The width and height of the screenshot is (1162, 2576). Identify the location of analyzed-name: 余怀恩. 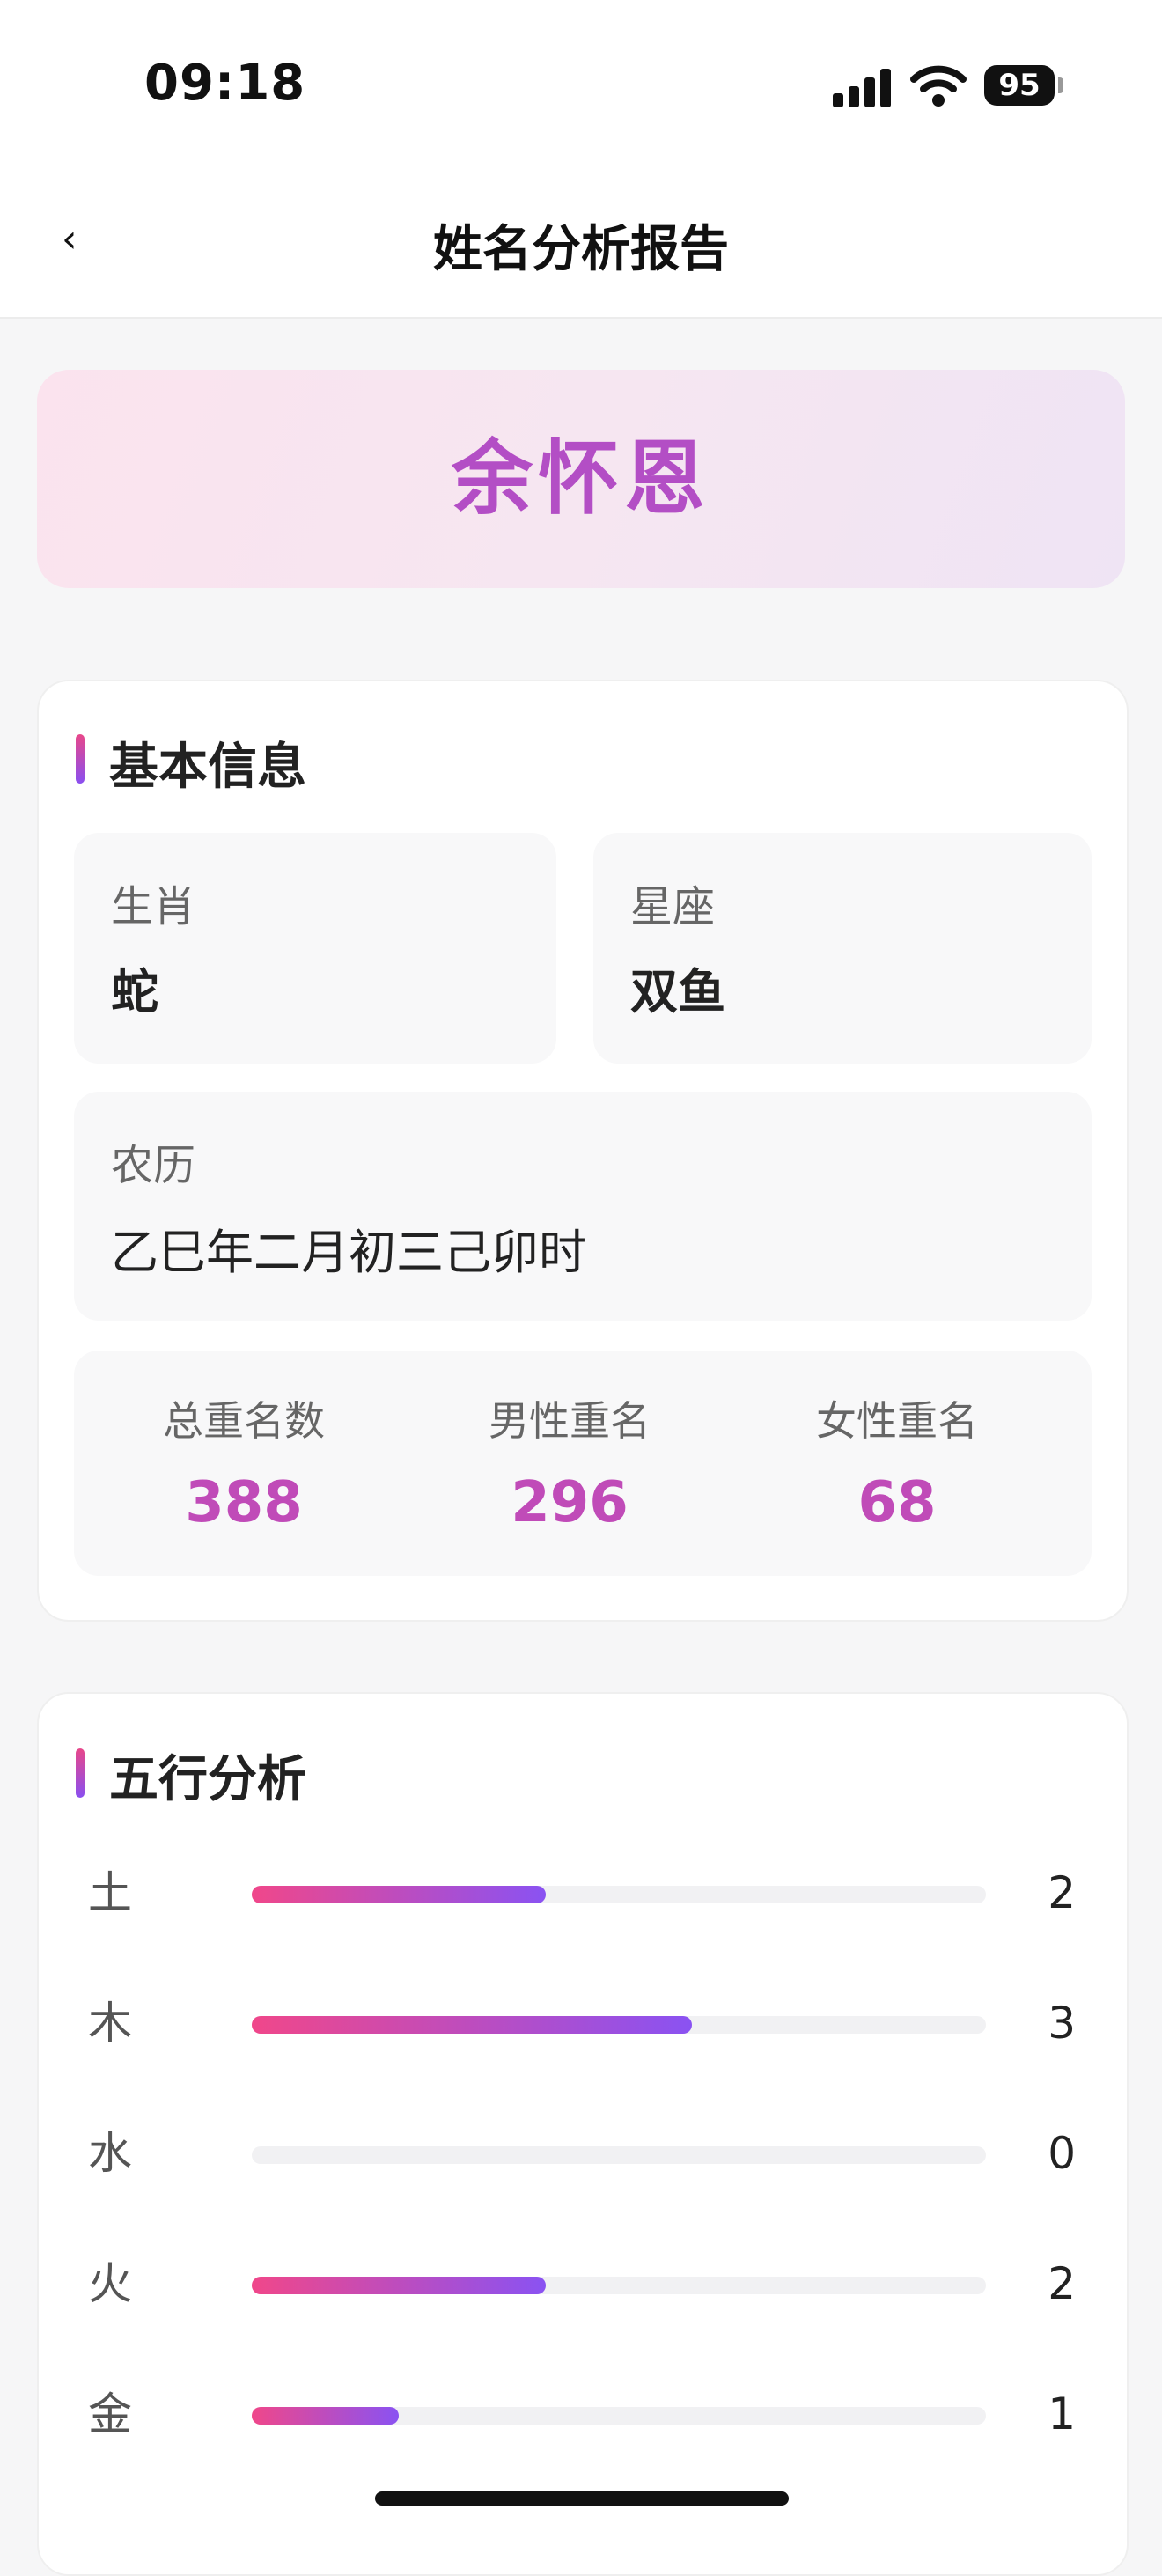
(580, 479).